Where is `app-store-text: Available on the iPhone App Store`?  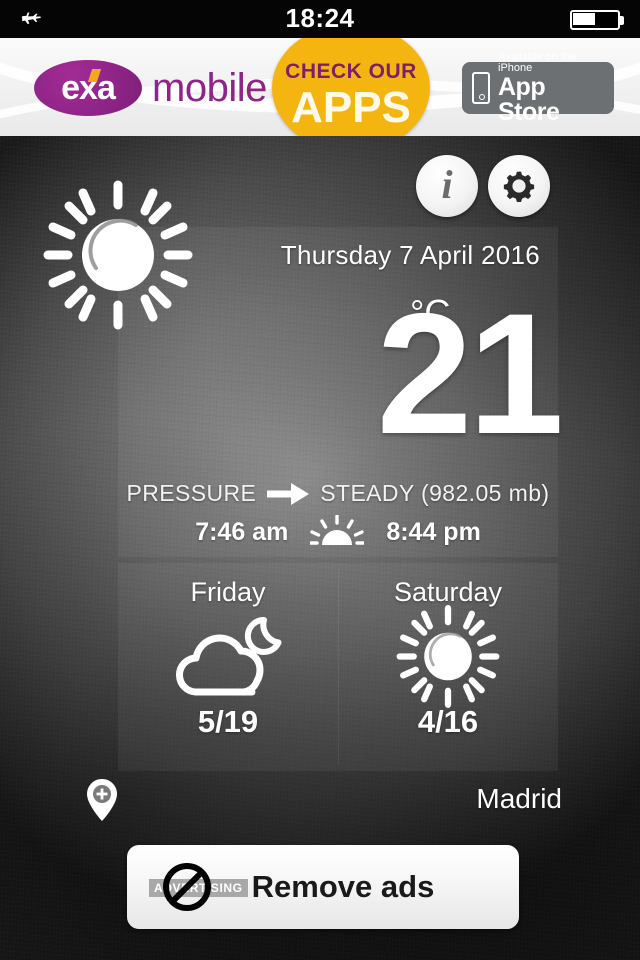 app-store-text: Available on the iPhone App Store is located at coordinates (551, 88).